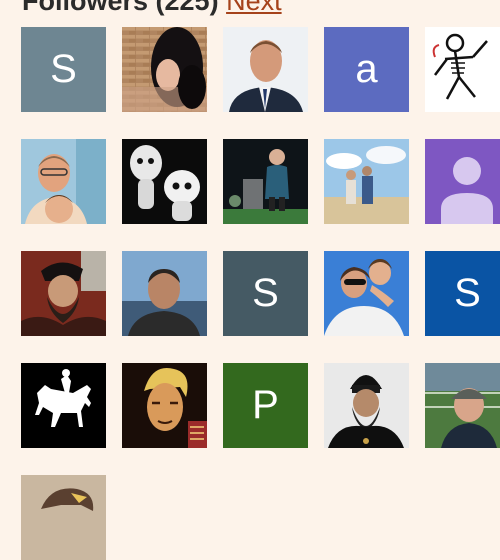  I want to click on woman-photo, so click(164, 69).